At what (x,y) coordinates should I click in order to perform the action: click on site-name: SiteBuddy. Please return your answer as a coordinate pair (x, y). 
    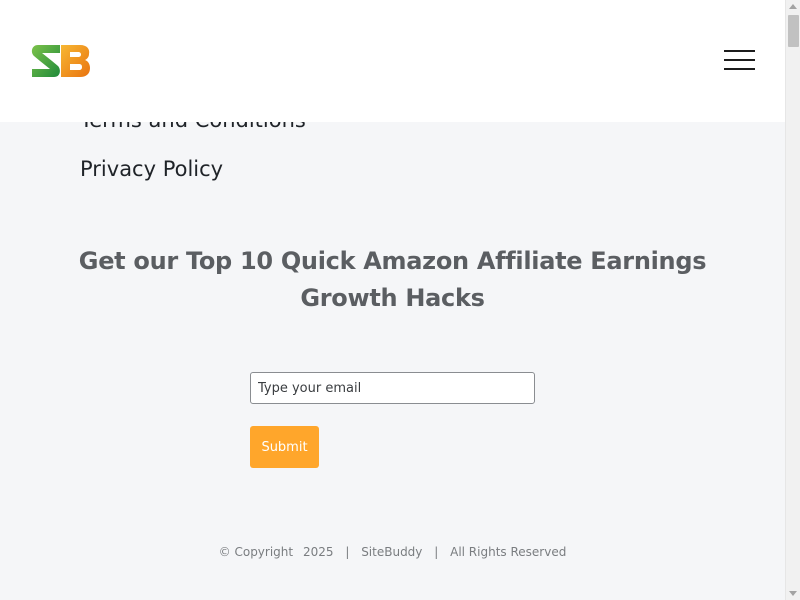
    Looking at the image, I should click on (392, 552).